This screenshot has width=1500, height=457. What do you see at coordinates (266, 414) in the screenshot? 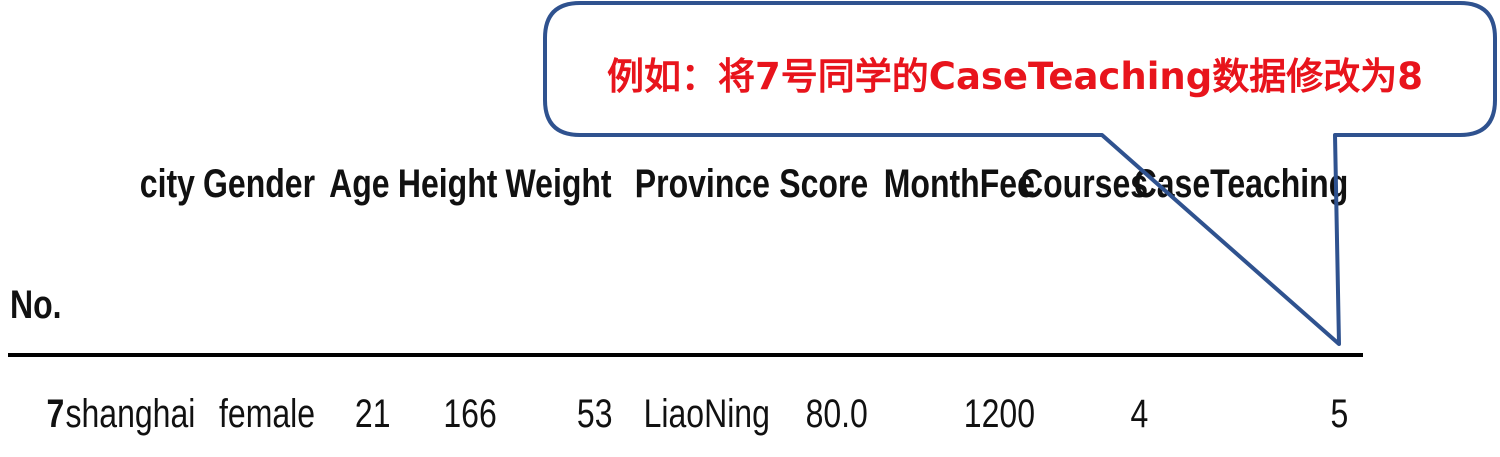
I see `cell-gender: female` at bounding box center [266, 414].